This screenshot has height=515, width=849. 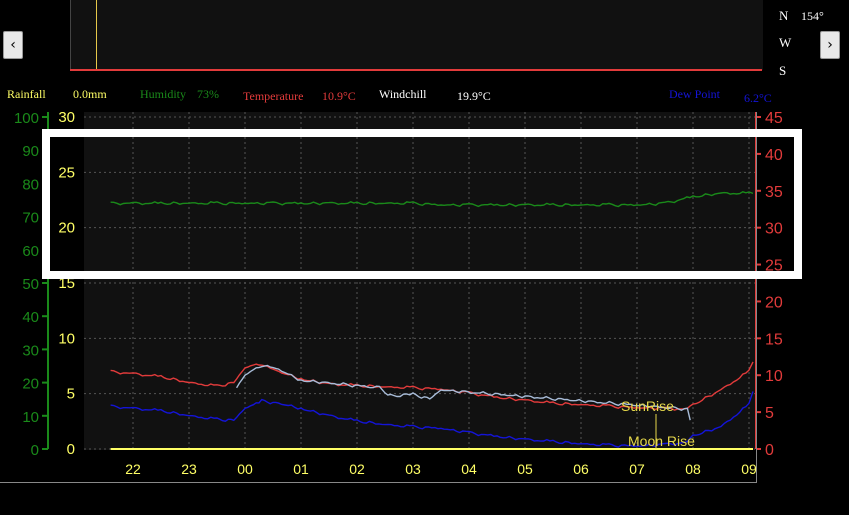 I want to click on mid-axis-tick: 5, so click(x=71, y=394).